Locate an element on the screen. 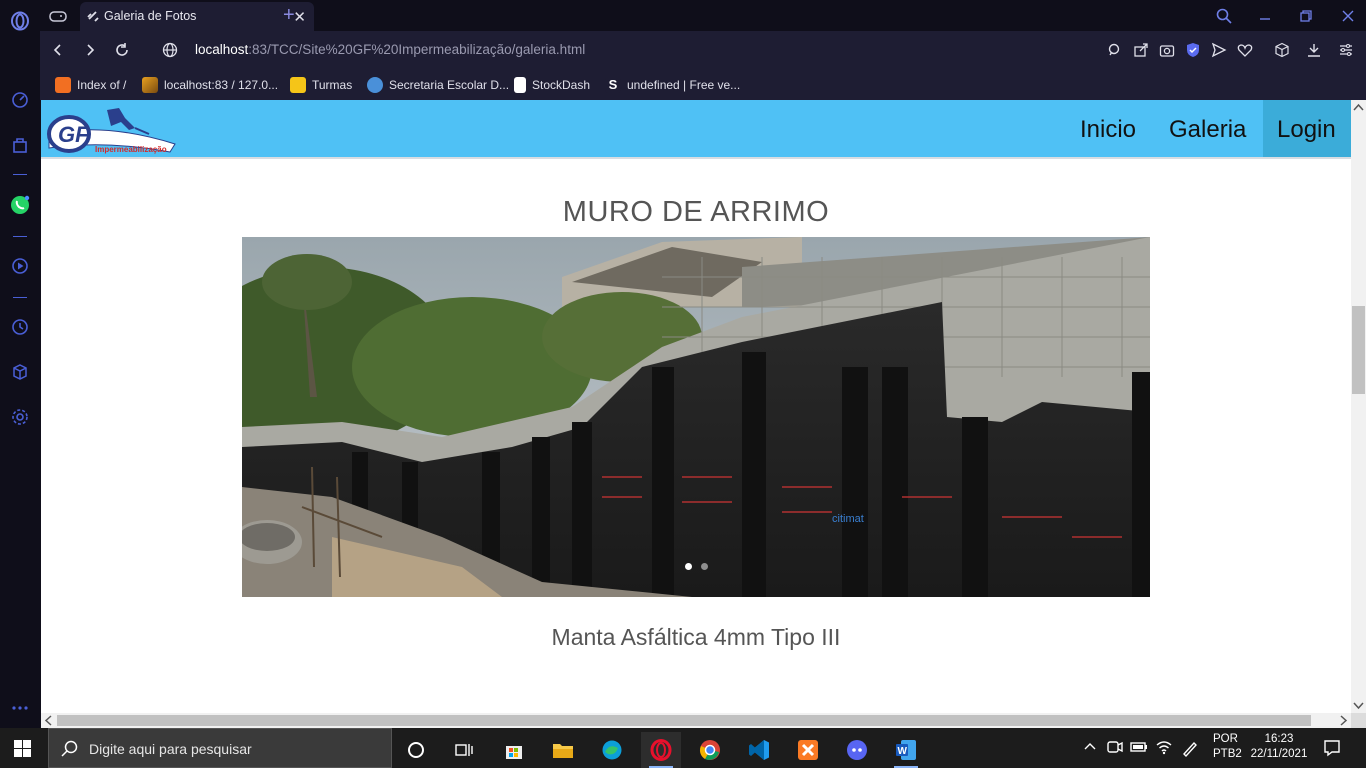 Image resolution: width=1366 pixels, height=768 pixels. minimize-icon is located at coordinates (1265, 16).